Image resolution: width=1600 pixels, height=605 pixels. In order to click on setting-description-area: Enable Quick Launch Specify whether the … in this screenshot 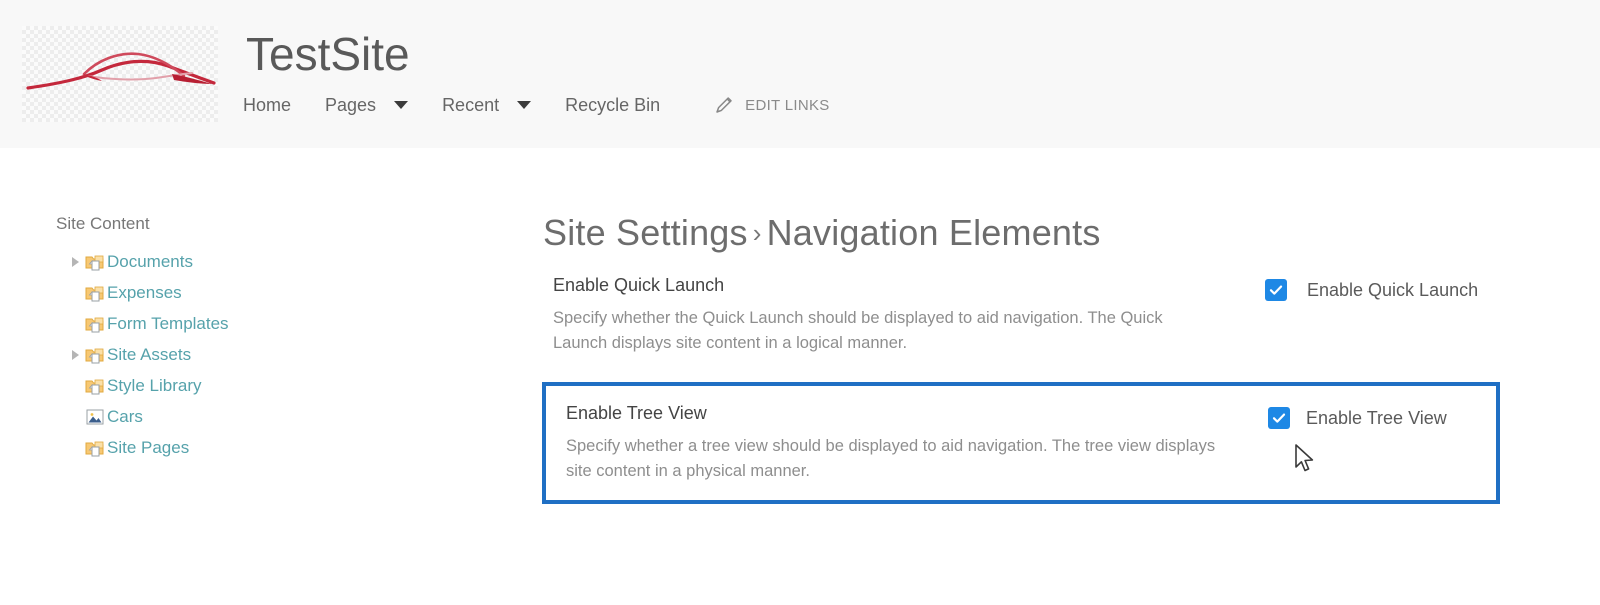, I will do `click(893, 314)`.